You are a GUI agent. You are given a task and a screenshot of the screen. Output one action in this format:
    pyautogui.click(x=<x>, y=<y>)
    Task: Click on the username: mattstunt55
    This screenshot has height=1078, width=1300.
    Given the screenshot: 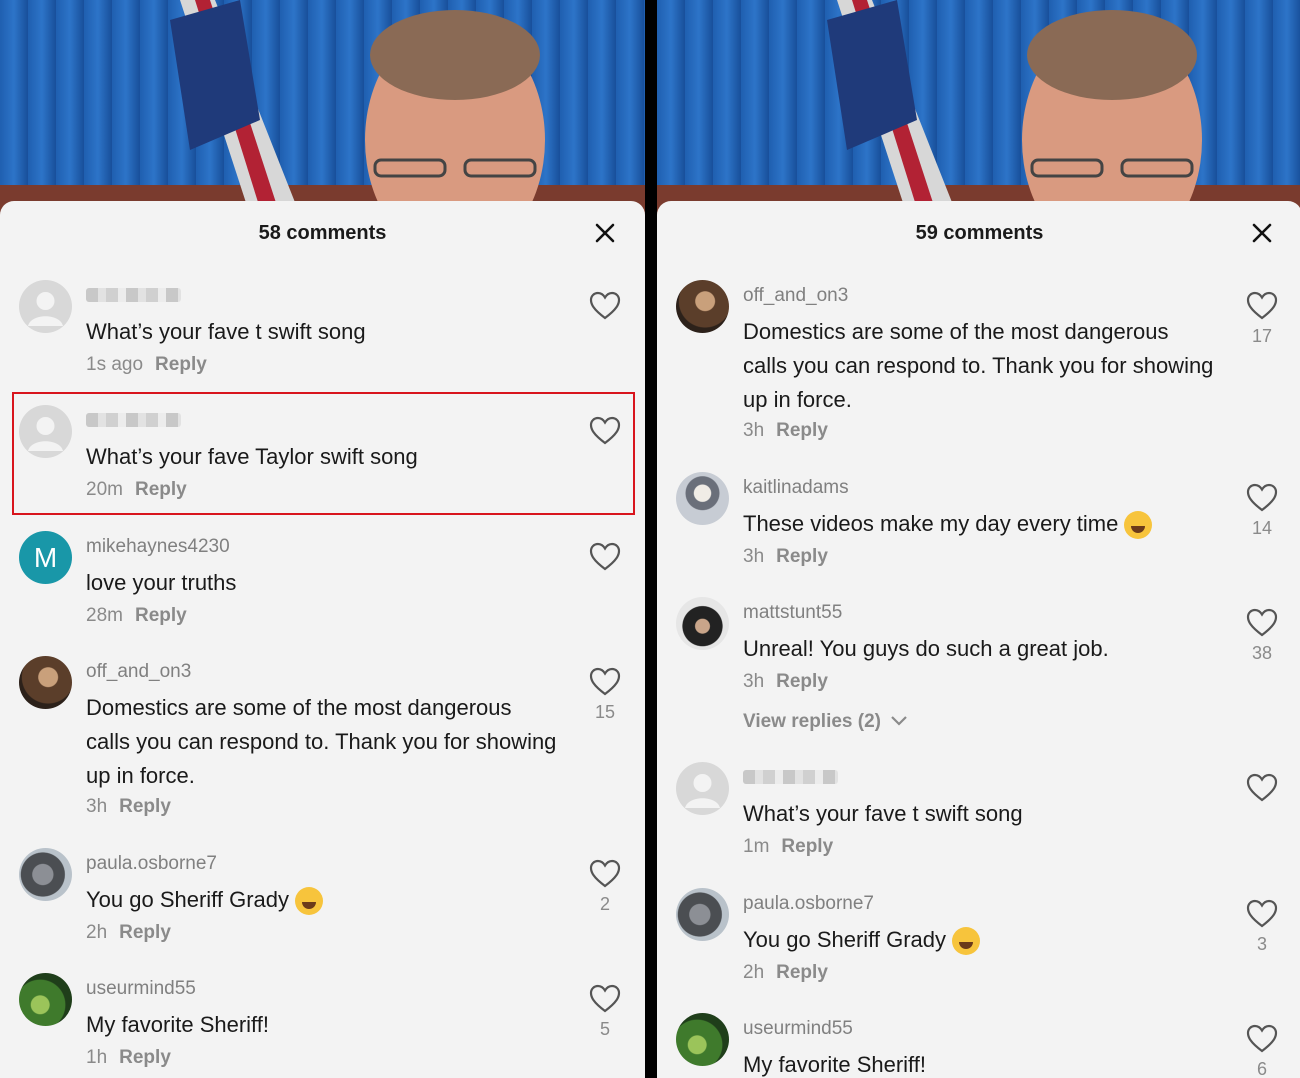 What is the action you would take?
    pyautogui.click(x=792, y=613)
    